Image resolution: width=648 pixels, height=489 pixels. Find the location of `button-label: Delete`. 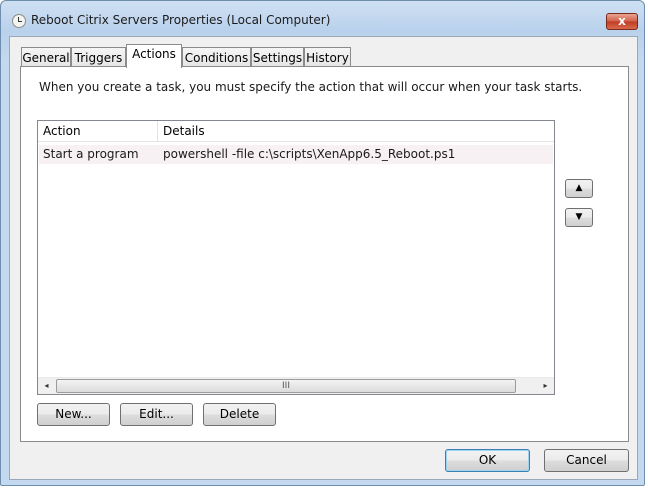

button-label: Delete is located at coordinates (239, 414).